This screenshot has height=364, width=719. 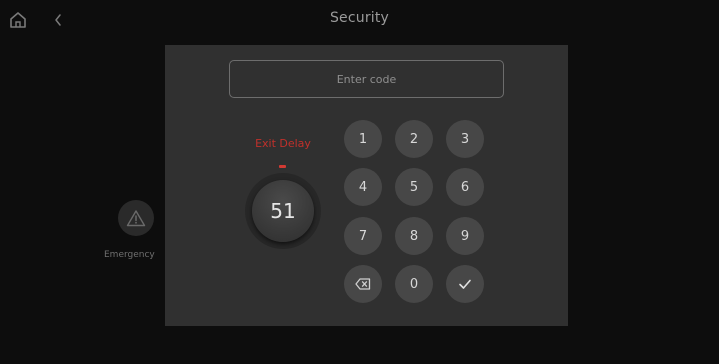 I want to click on countdown-dial: 51, so click(x=283, y=211).